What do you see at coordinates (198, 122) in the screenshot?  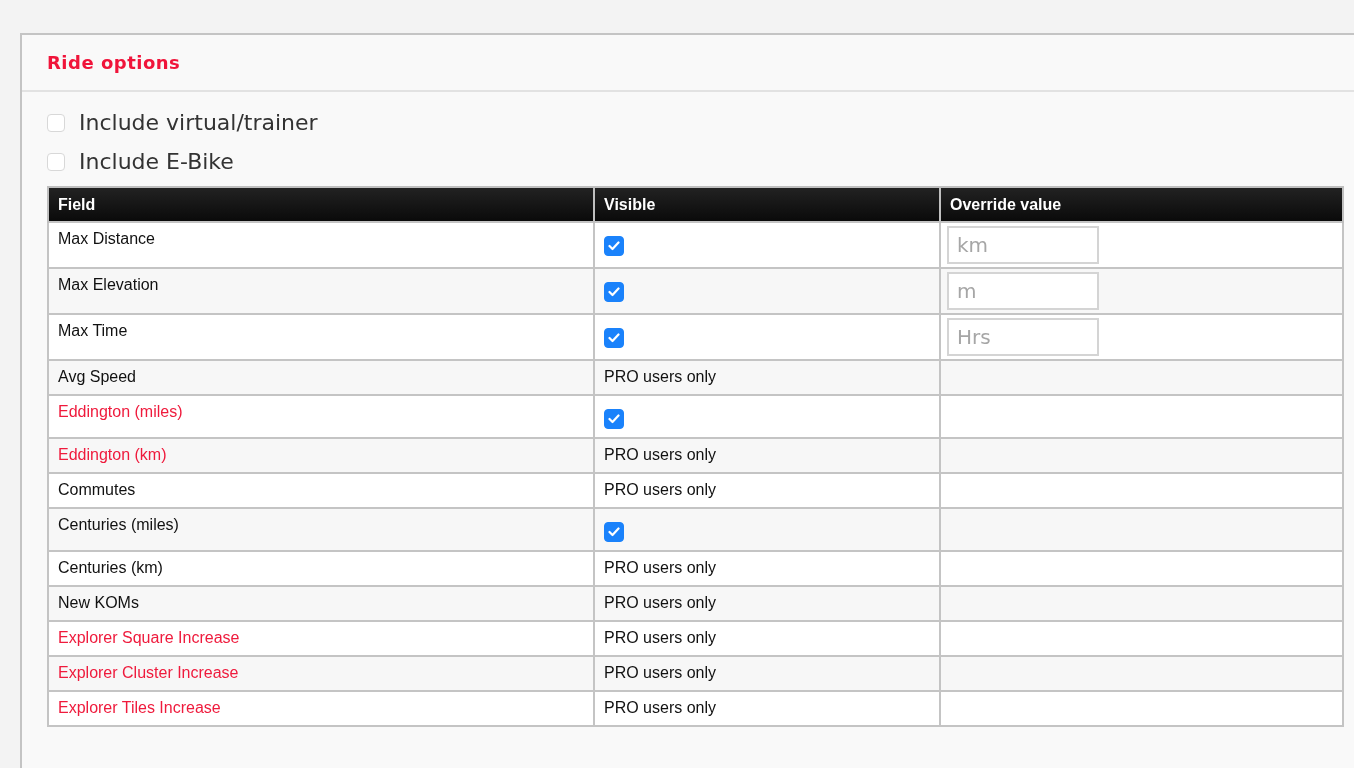 I see `checkbox-label: Include virtual/trainer` at bounding box center [198, 122].